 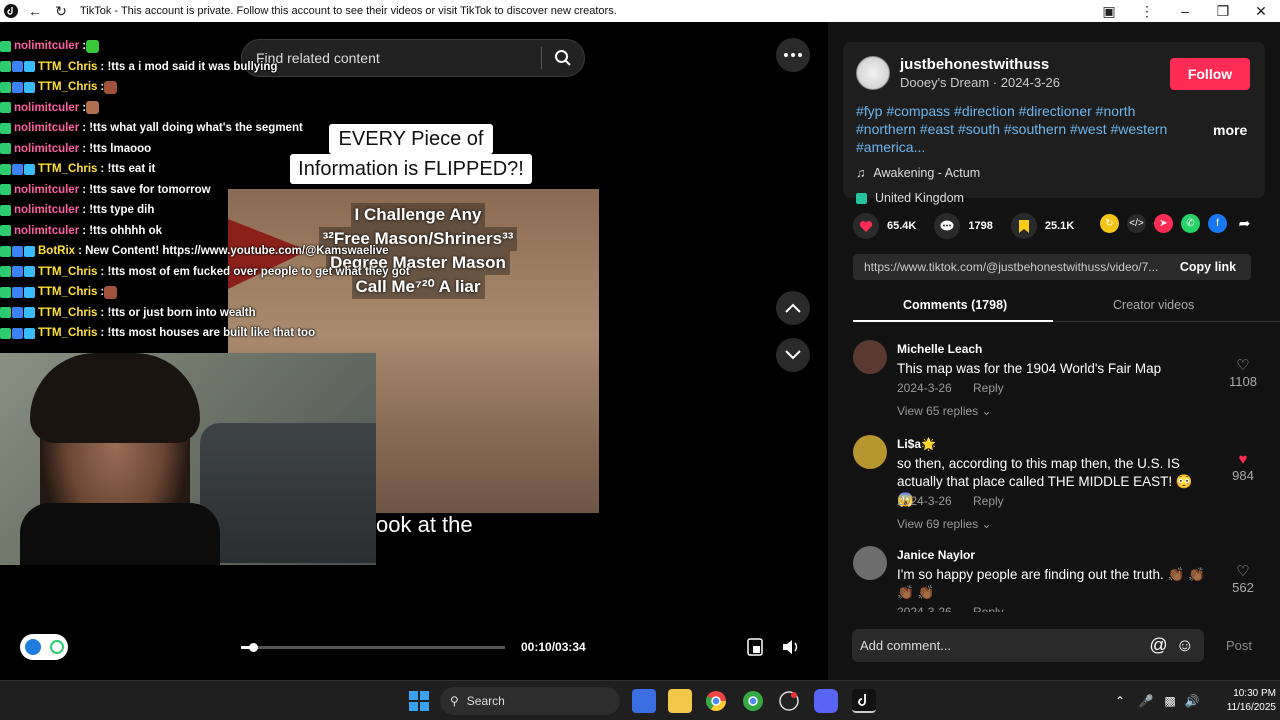 I want to click on streamer-webcam, so click(x=188, y=459).